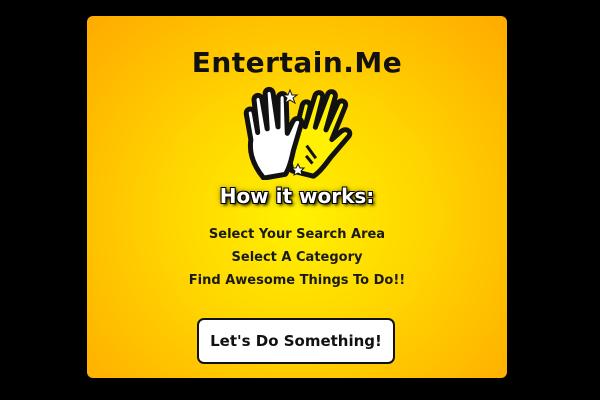  What do you see at coordinates (296, 341) in the screenshot?
I see `lets-do-something-button: Let's Do Something!` at bounding box center [296, 341].